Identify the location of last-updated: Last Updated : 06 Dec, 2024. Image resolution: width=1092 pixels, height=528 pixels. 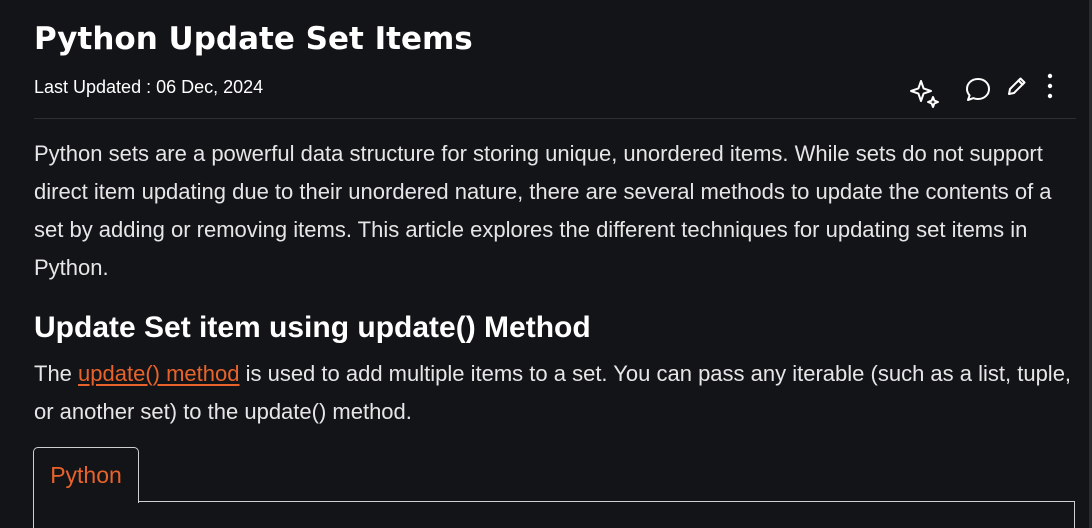
(148, 87).